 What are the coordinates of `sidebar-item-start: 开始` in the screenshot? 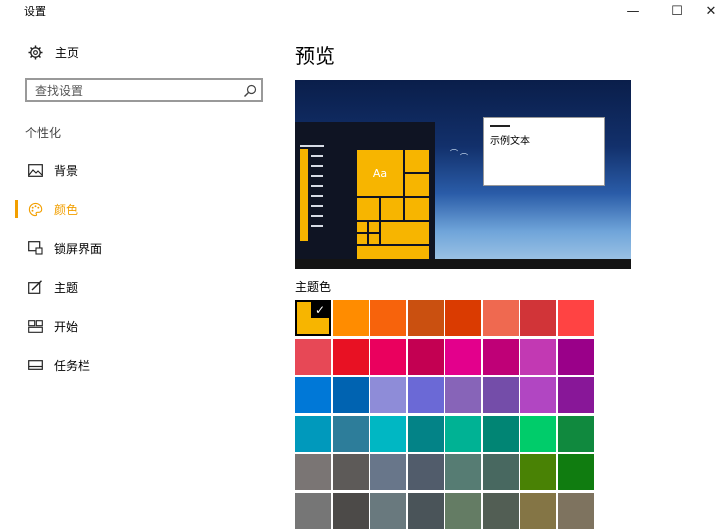 It's located at (142, 326).